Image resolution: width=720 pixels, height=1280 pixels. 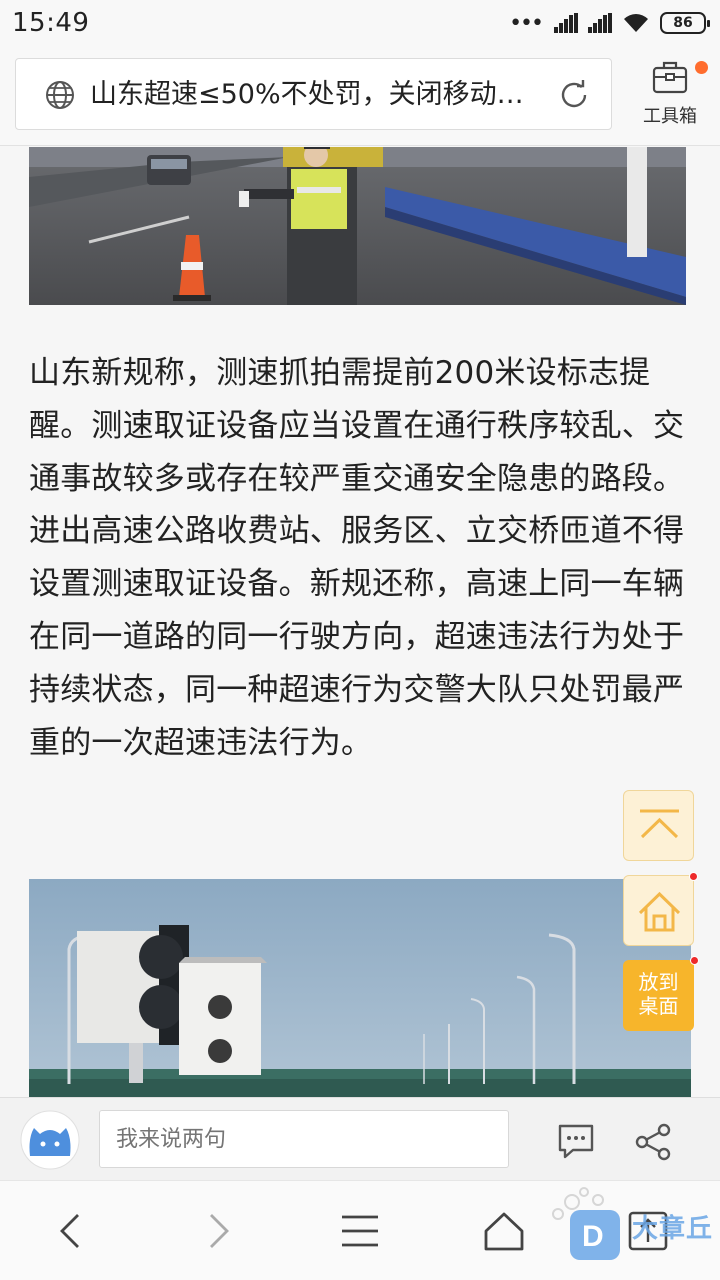 I want to click on browser-top-bar: 山东超速≤50%不处罚，关闭移动… 工具箱, so click(x=360, y=96).